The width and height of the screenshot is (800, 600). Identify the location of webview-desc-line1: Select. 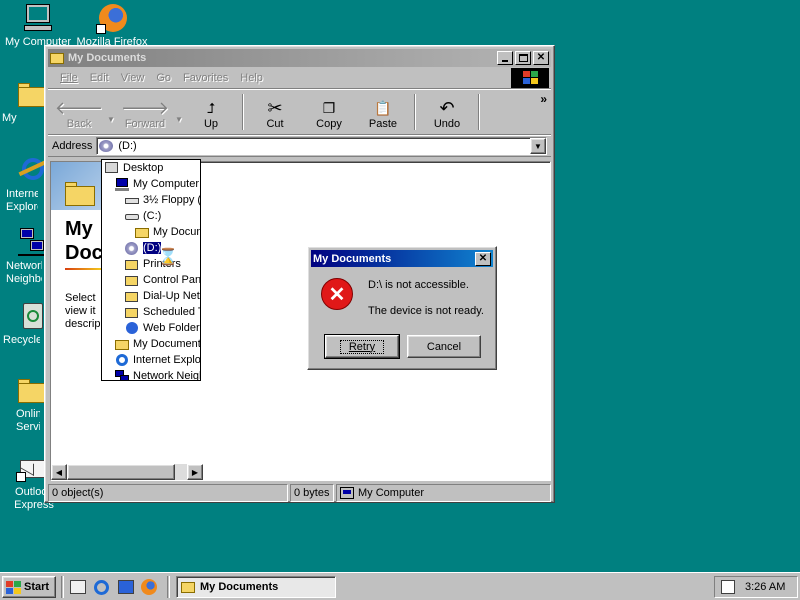
(80, 298).